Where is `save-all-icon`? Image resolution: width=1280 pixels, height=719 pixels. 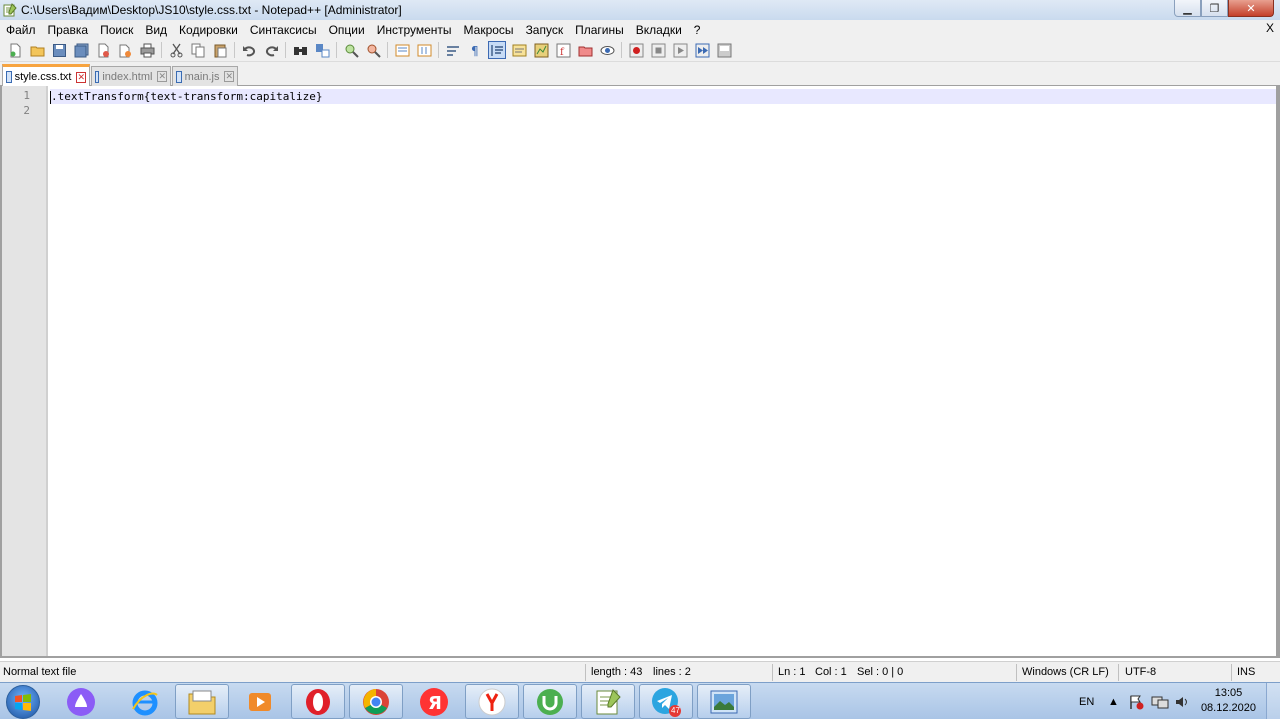 save-all-icon is located at coordinates (81, 50).